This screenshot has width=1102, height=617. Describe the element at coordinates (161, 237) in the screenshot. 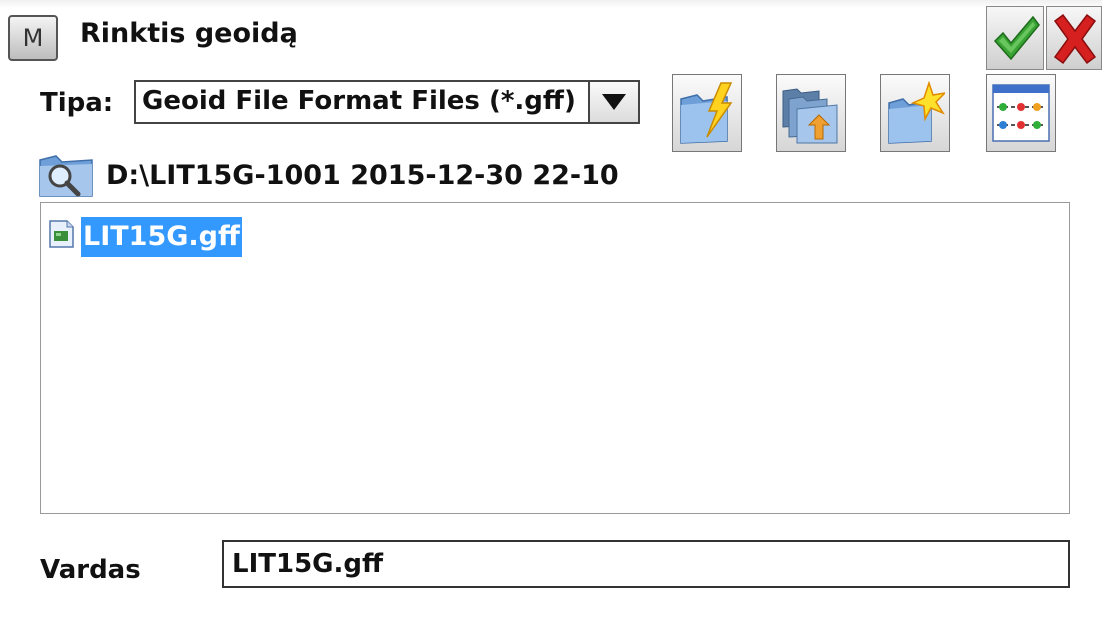

I see `file-name: LIT15G.gff` at that location.